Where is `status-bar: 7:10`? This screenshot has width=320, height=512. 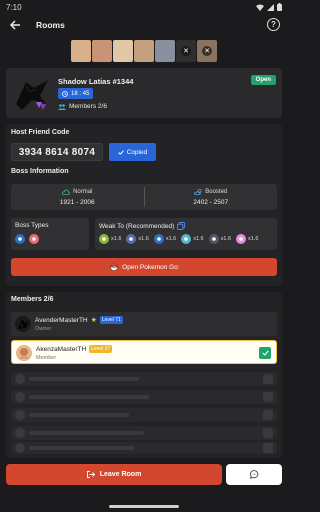 status-bar: 7:10 is located at coordinates (144, 7).